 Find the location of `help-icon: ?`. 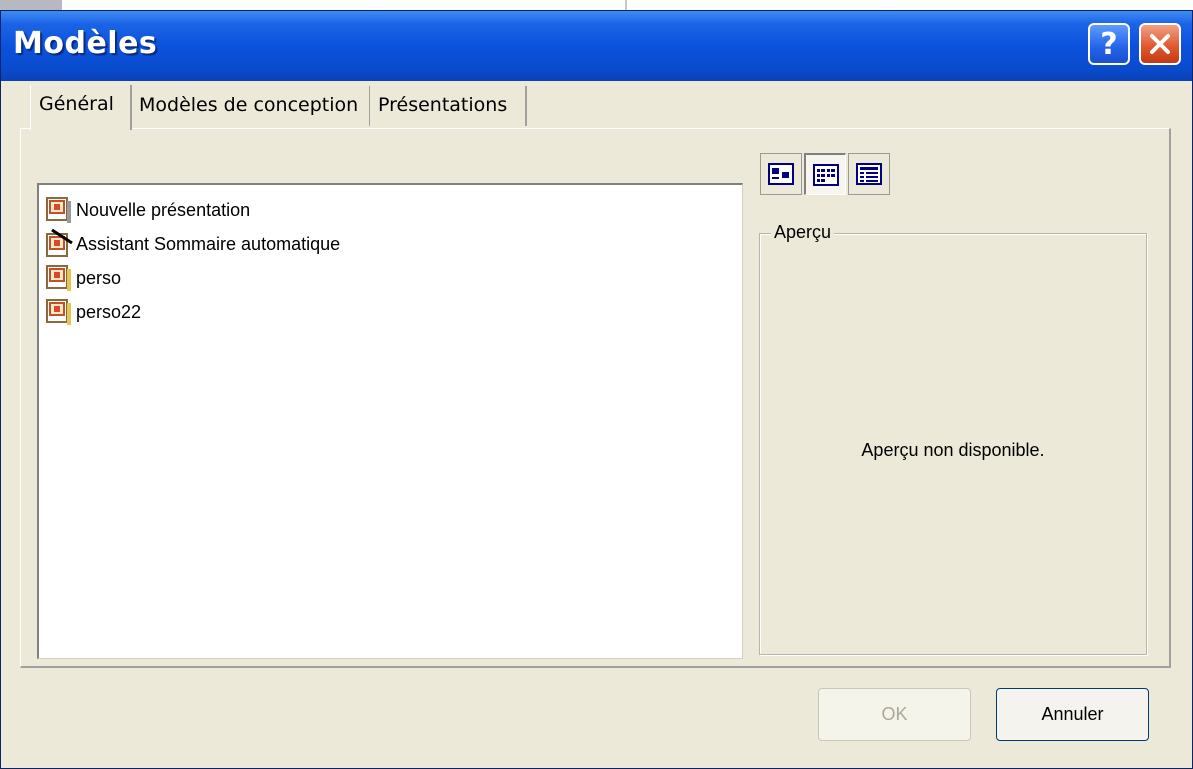

help-icon: ? is located at coordinates (1109, 44).